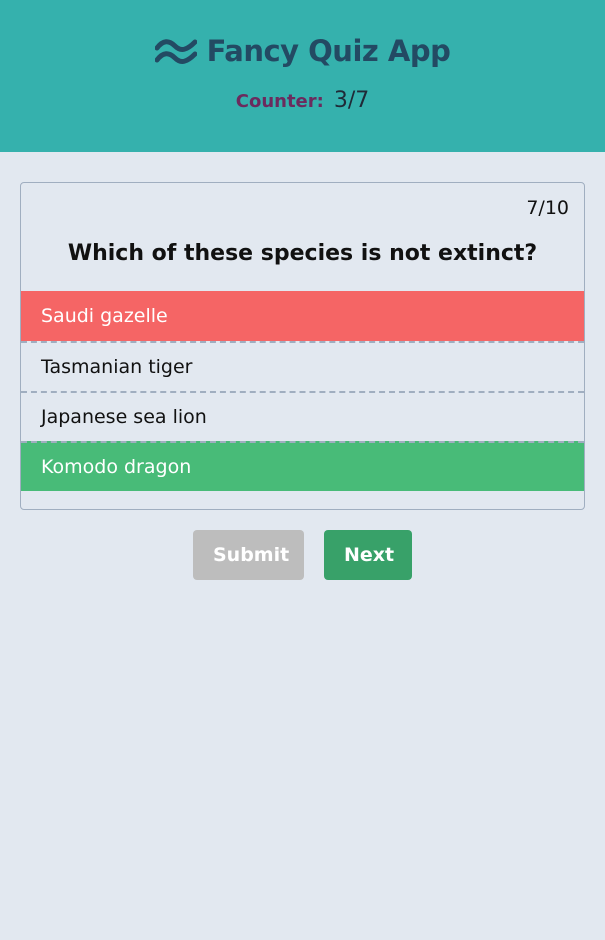  What do you see at coordinates (302, 316) in the screenshot?
I see `answer-option: Saudi gazelle` at bounding box center [302, 316].